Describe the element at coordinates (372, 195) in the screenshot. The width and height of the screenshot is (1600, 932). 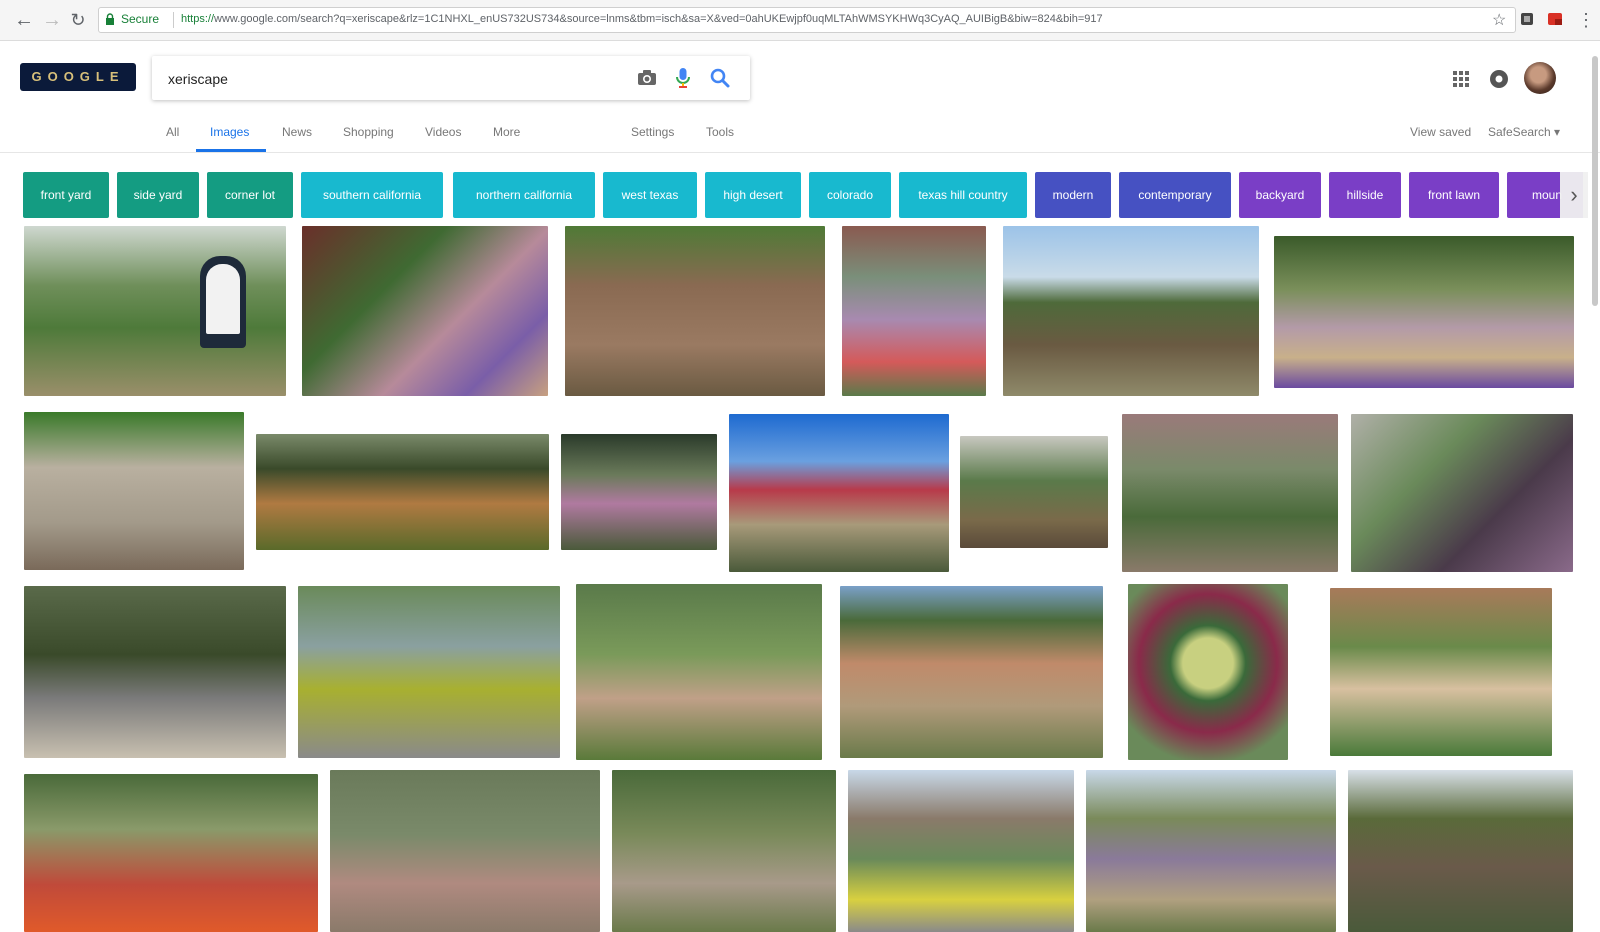
I see `chip-southern-california: southern california` at that location.